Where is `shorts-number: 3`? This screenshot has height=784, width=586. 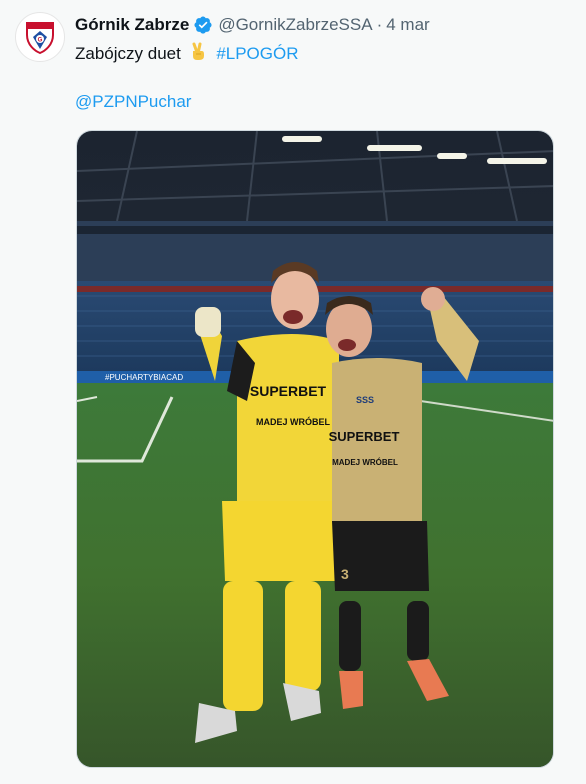 shorts-number: 3 is located at coordinates (345, 574).